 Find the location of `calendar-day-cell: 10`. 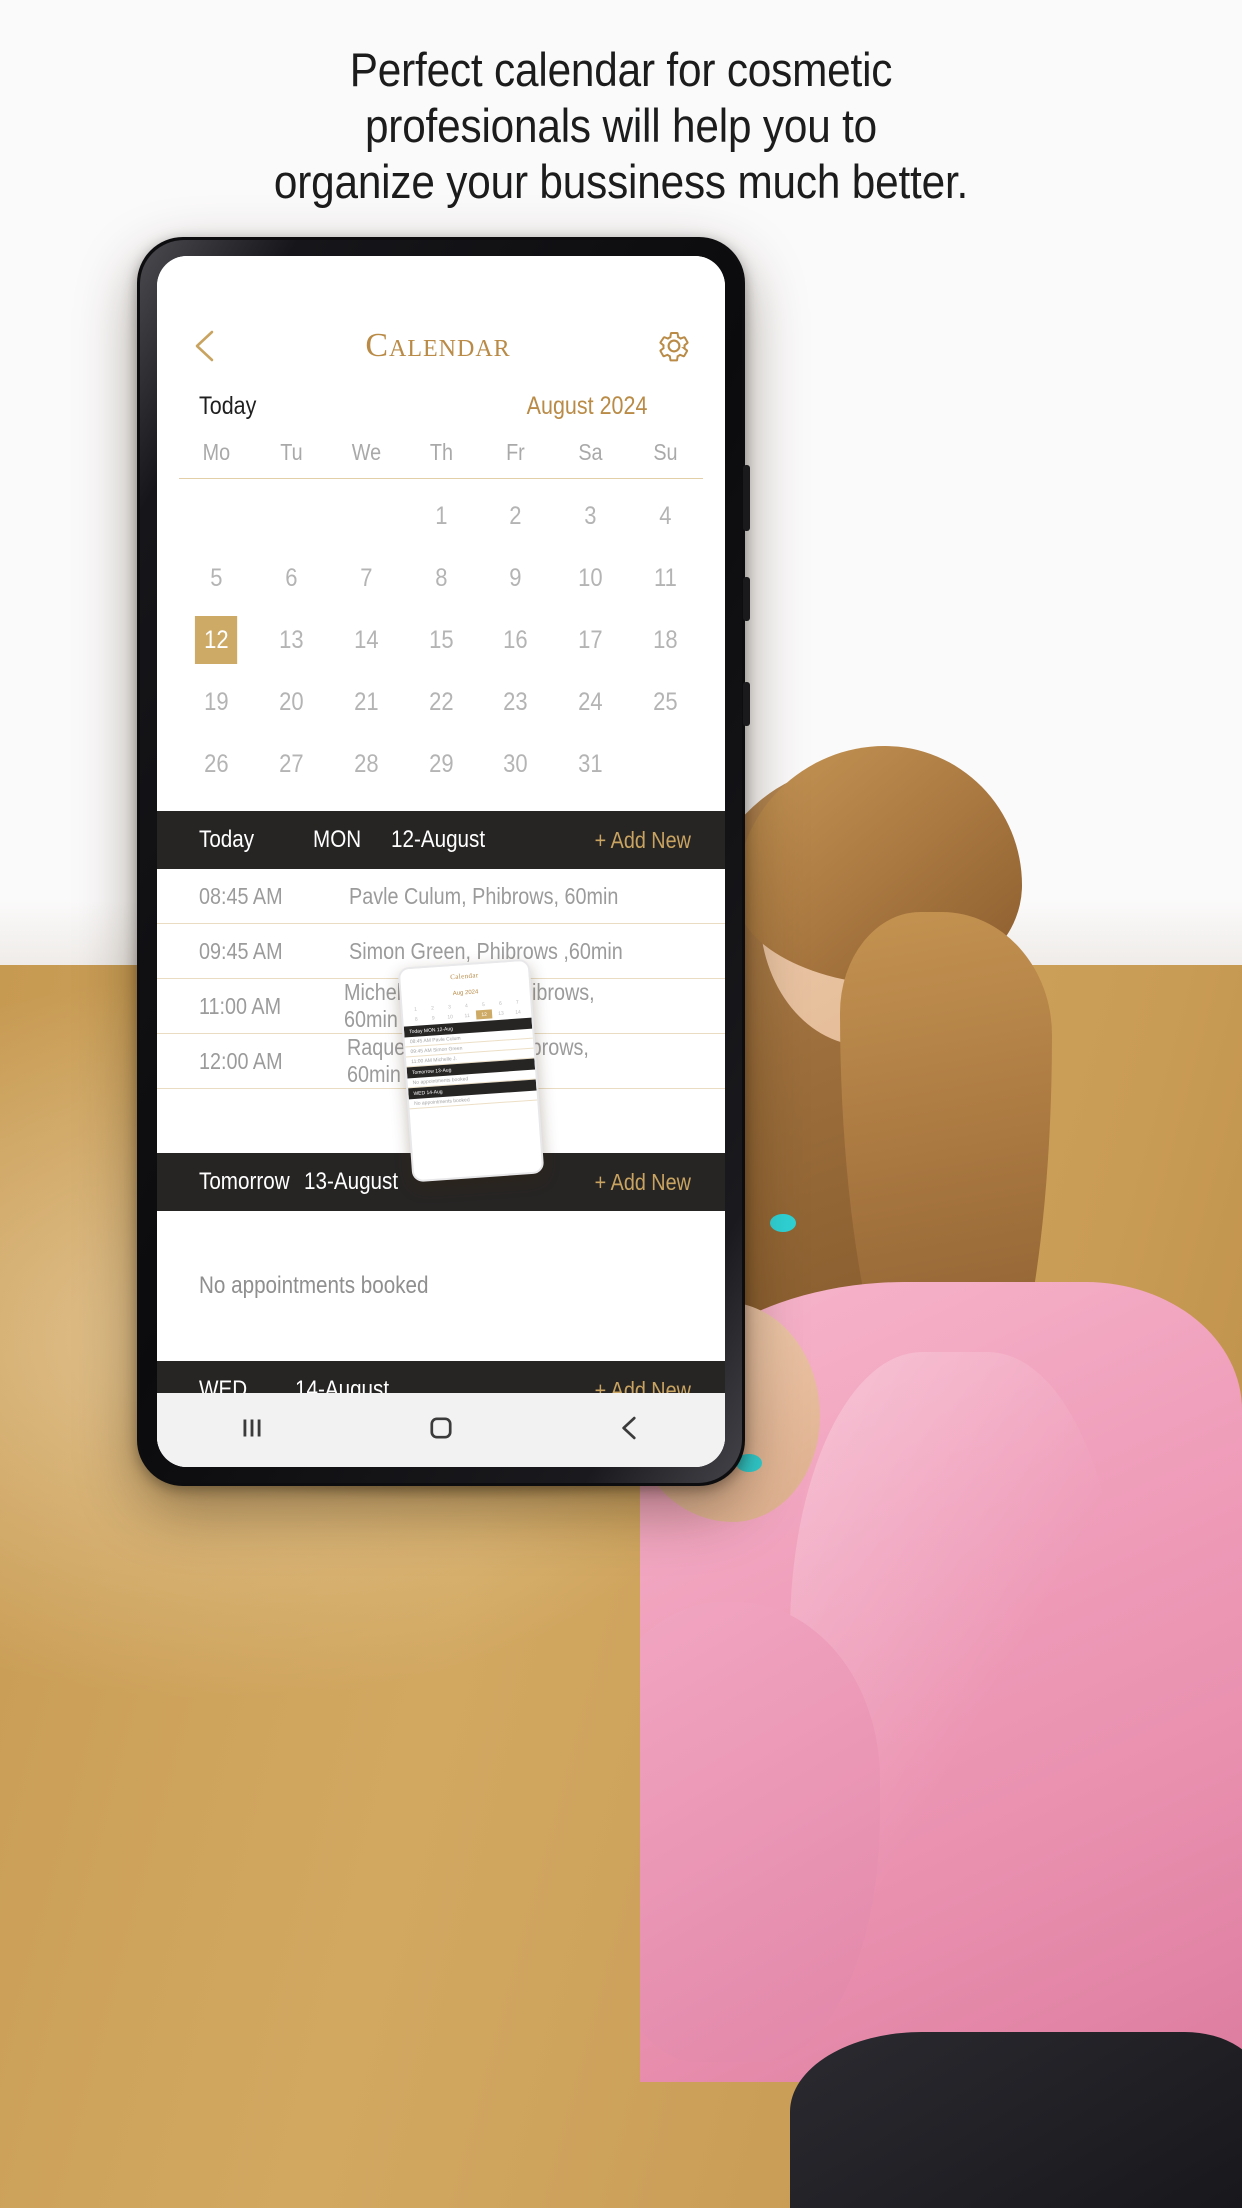

calendar-day-cell: 10 is located at coordinates (591, 578).